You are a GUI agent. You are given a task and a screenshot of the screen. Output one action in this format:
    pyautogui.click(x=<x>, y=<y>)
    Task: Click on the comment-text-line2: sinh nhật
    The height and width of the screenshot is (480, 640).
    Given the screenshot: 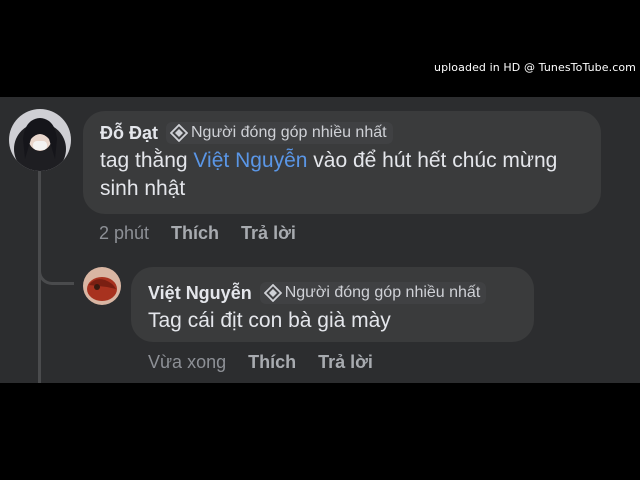 What is the action you would take?
    pyautogui.click(x=143, y=188)
    